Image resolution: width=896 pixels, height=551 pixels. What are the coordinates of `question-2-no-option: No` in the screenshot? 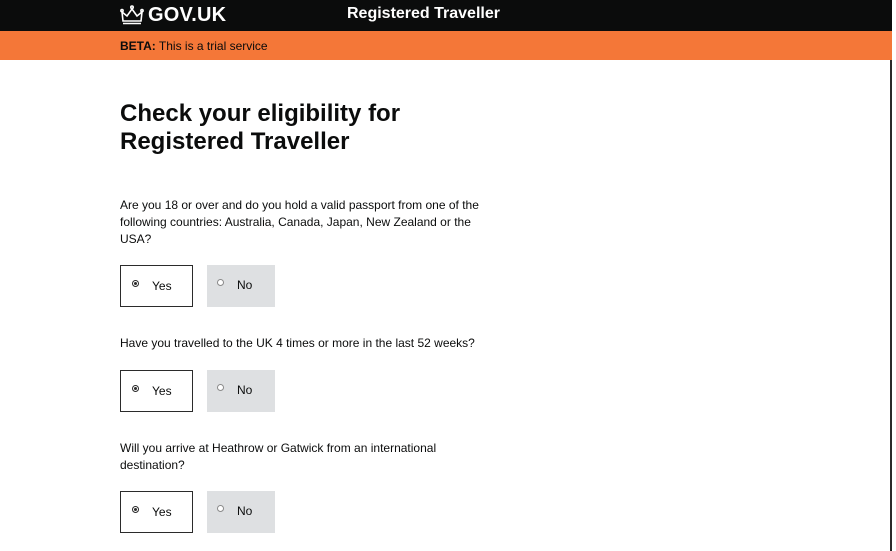 It's located at (241, 391).